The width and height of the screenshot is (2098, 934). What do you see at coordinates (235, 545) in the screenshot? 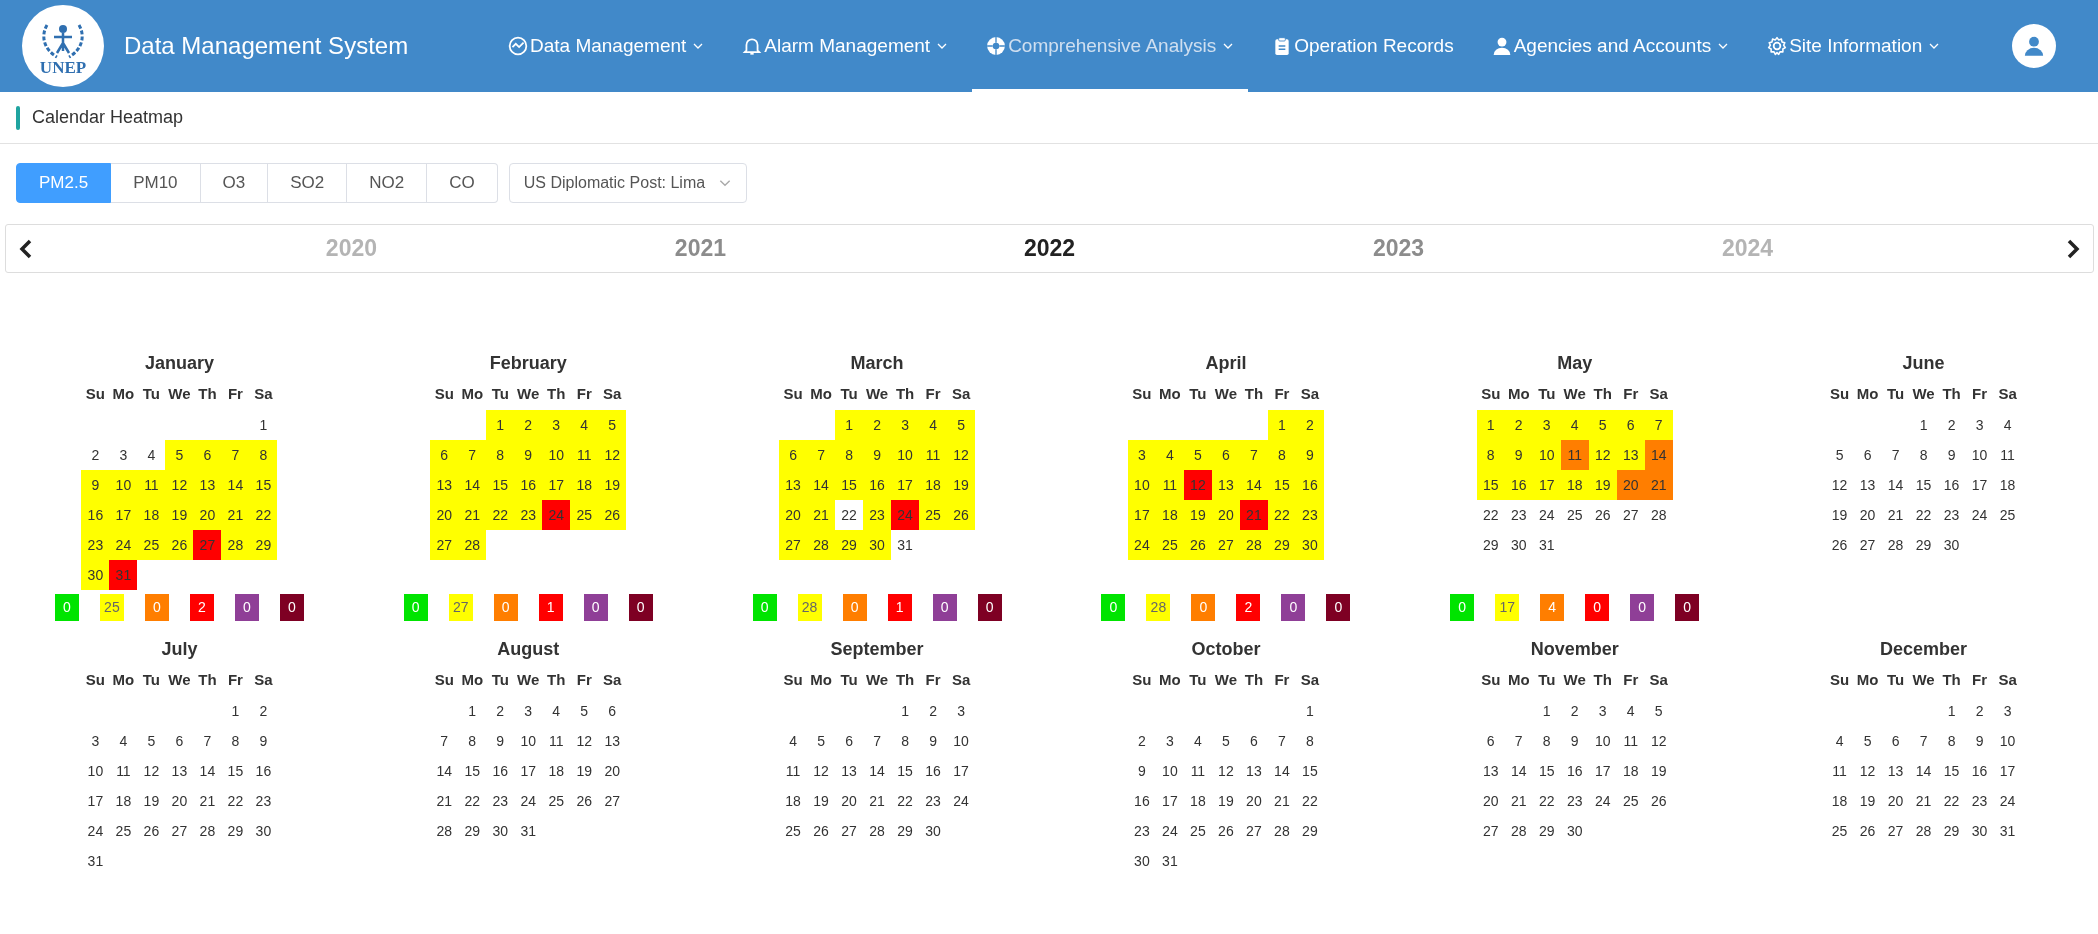
I see `day-cell: 28` at bounding box center [235, 545].